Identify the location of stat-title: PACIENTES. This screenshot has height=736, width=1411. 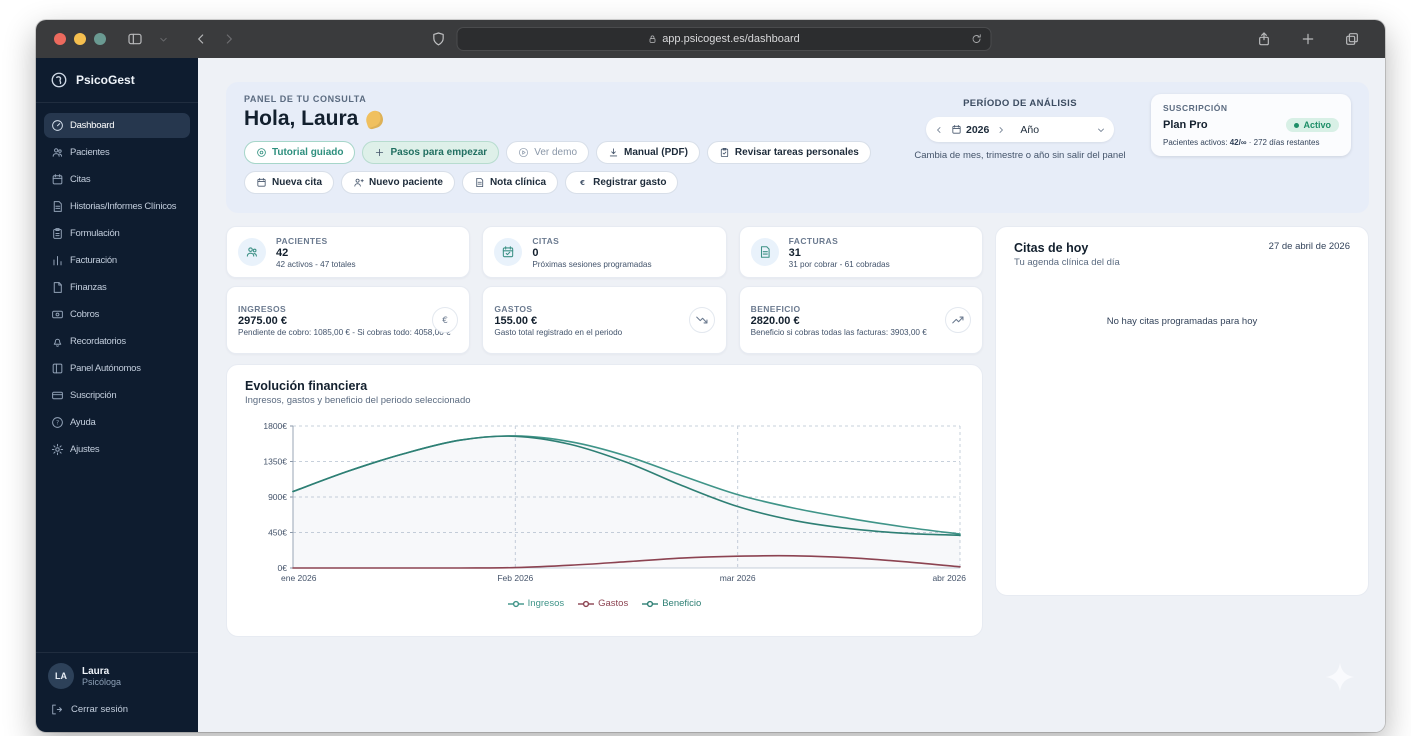
(302, 240).